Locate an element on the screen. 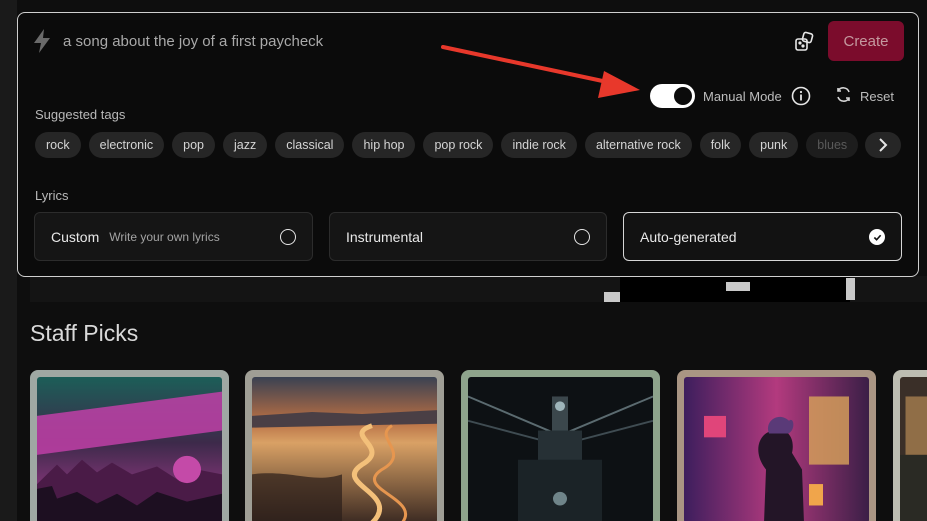  tags-next-button is located at coordinates (883, 145).